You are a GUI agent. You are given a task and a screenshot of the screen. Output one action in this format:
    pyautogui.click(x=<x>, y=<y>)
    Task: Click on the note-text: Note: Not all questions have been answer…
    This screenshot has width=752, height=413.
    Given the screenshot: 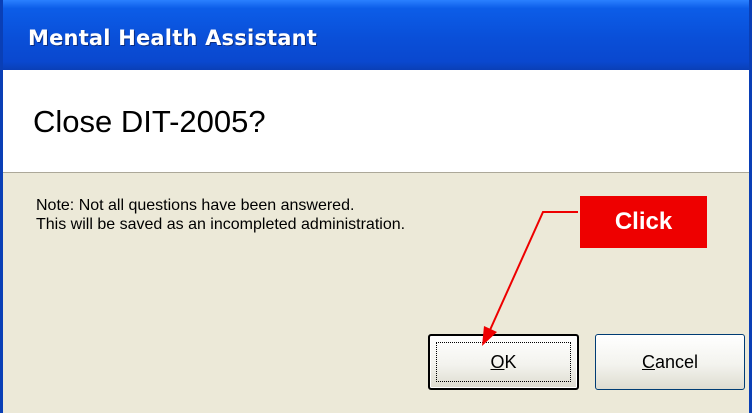 What is the action you would take?
    pyautogui.click(x=220, y=215)
    